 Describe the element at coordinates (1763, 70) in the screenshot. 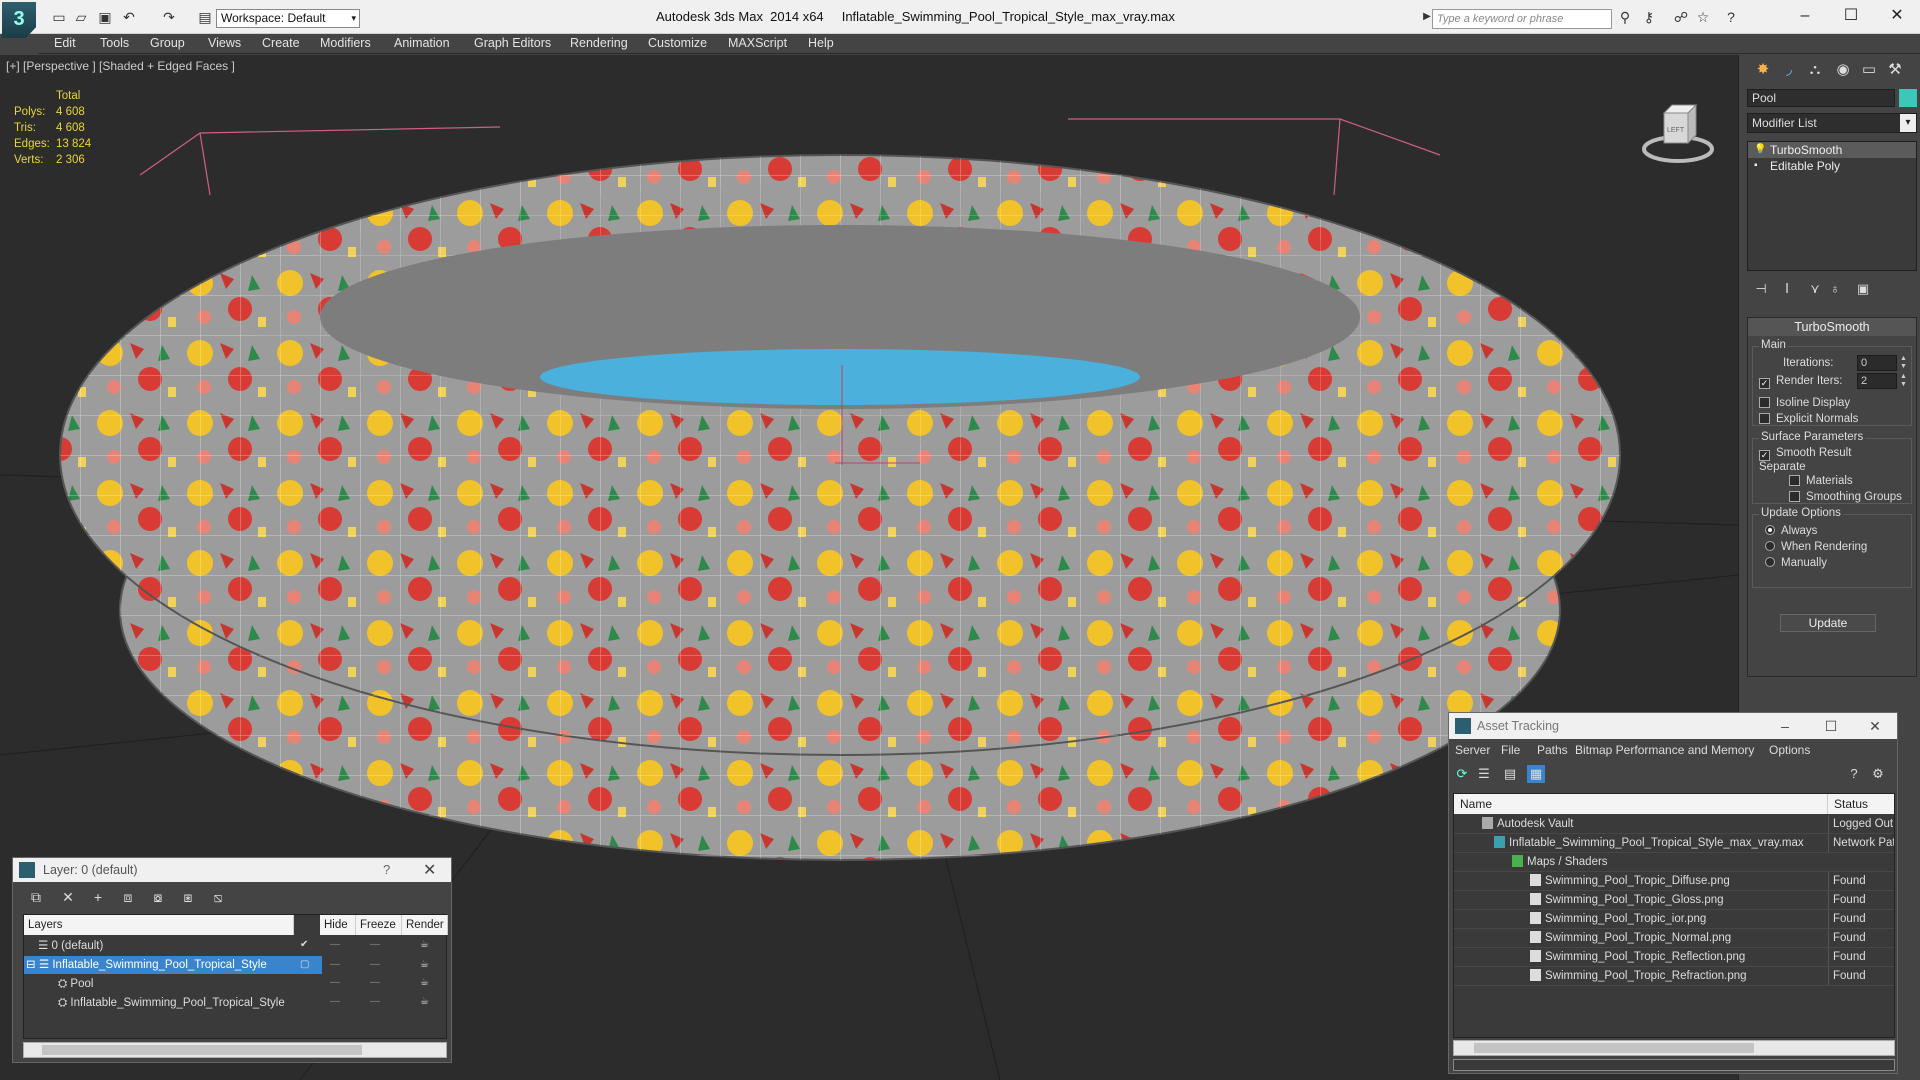

I see `create-tab-icon: ✸` at that location.